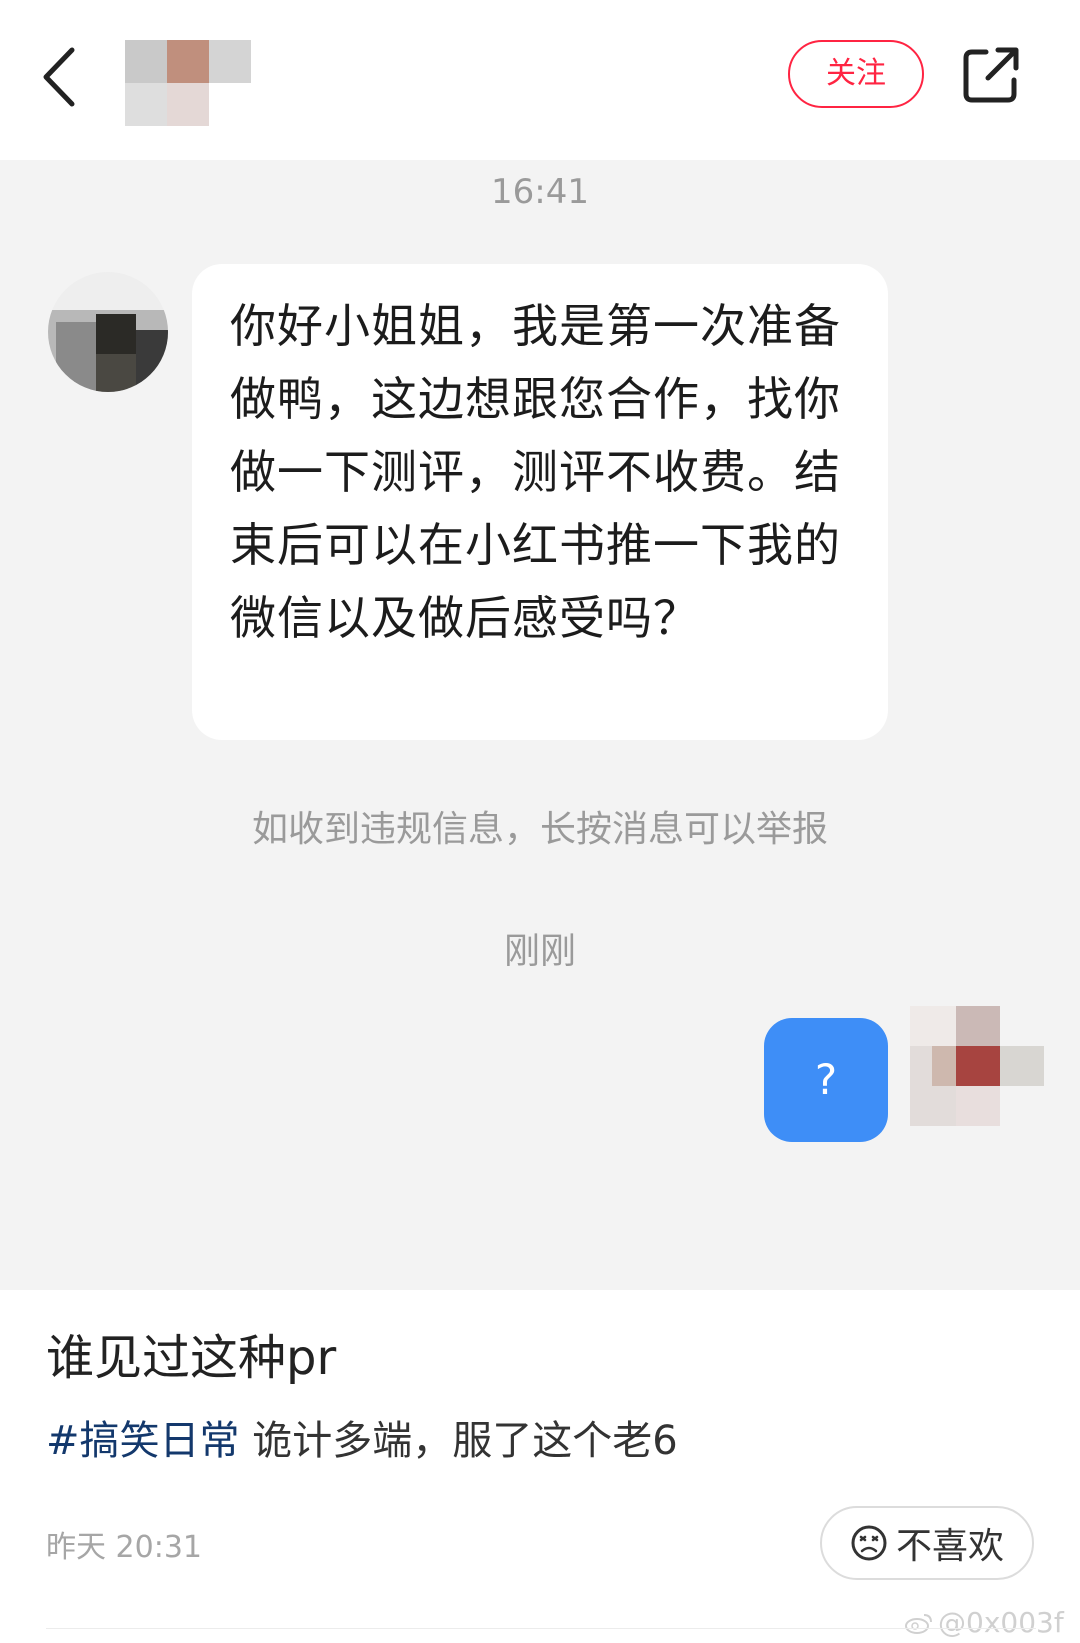  What do you see at coordinates (539, 829) in the screenshot?
I see `report-notice: 如收到违规信息，长按消息可以举报` at bounding box center [539, 829].